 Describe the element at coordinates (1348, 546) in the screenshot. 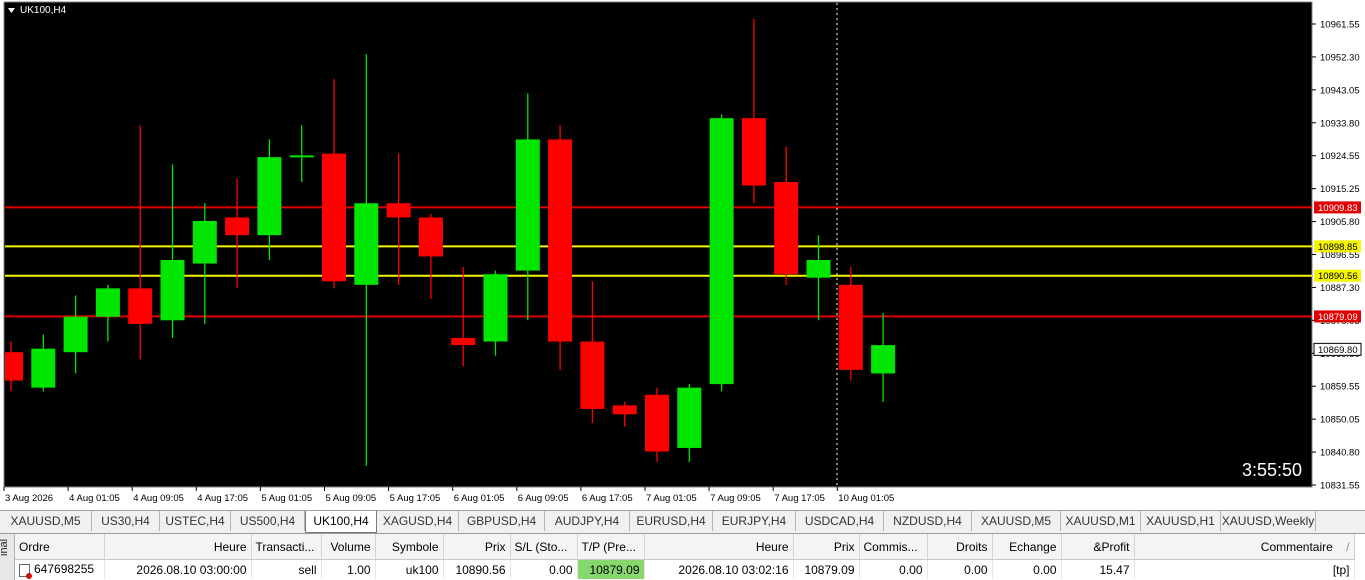

I see `sort-indicator-icon: /` at that location.